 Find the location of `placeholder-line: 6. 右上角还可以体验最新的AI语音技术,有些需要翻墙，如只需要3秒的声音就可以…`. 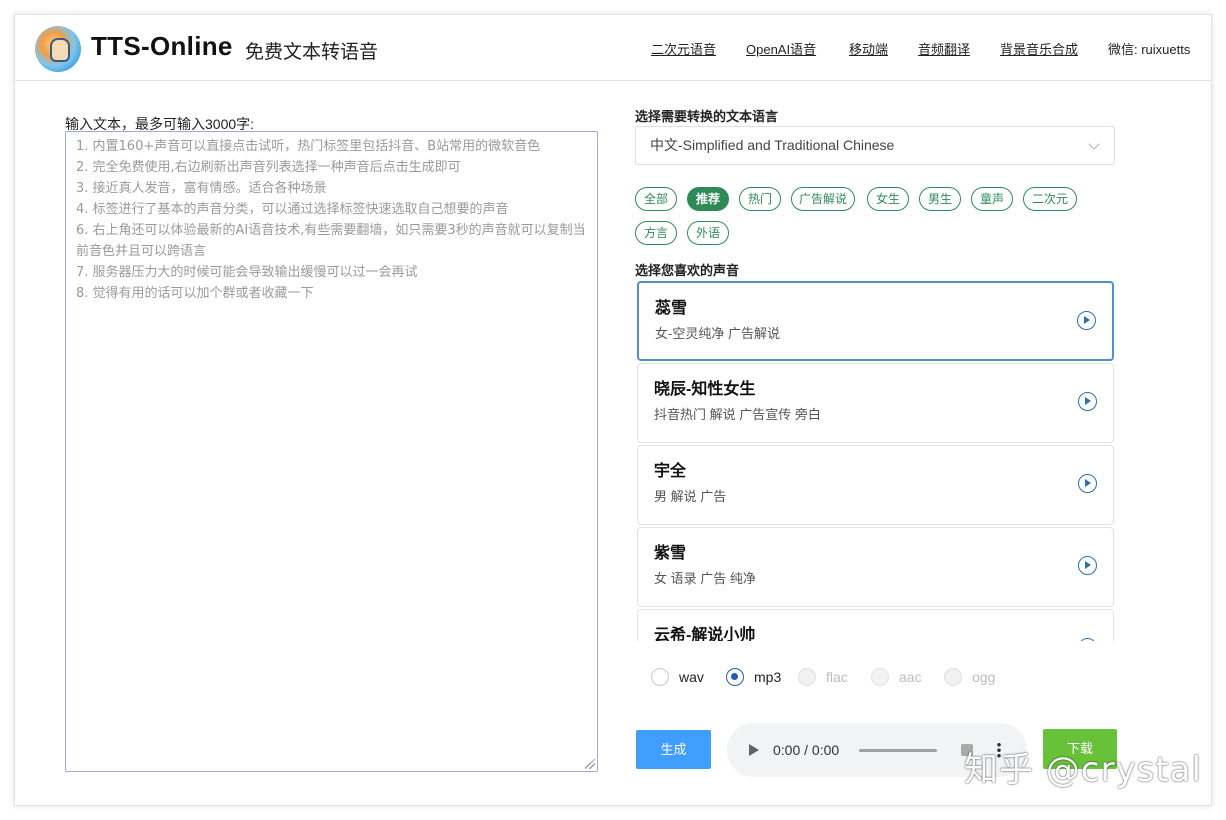

placeholder-line: 6. 右上角还可以体验最新的AI语音技术,有些需要翻墙，如只需要3秒的声音就可以… is located at coordinates (331, 241).